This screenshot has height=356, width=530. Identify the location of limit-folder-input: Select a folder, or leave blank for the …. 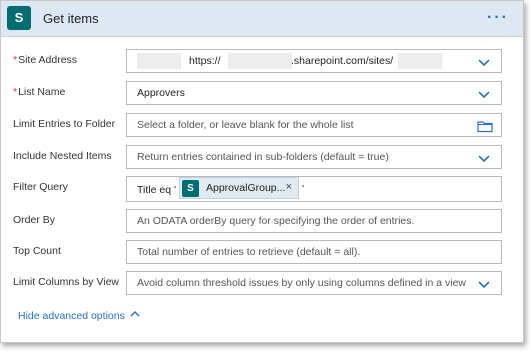
(314, 125).